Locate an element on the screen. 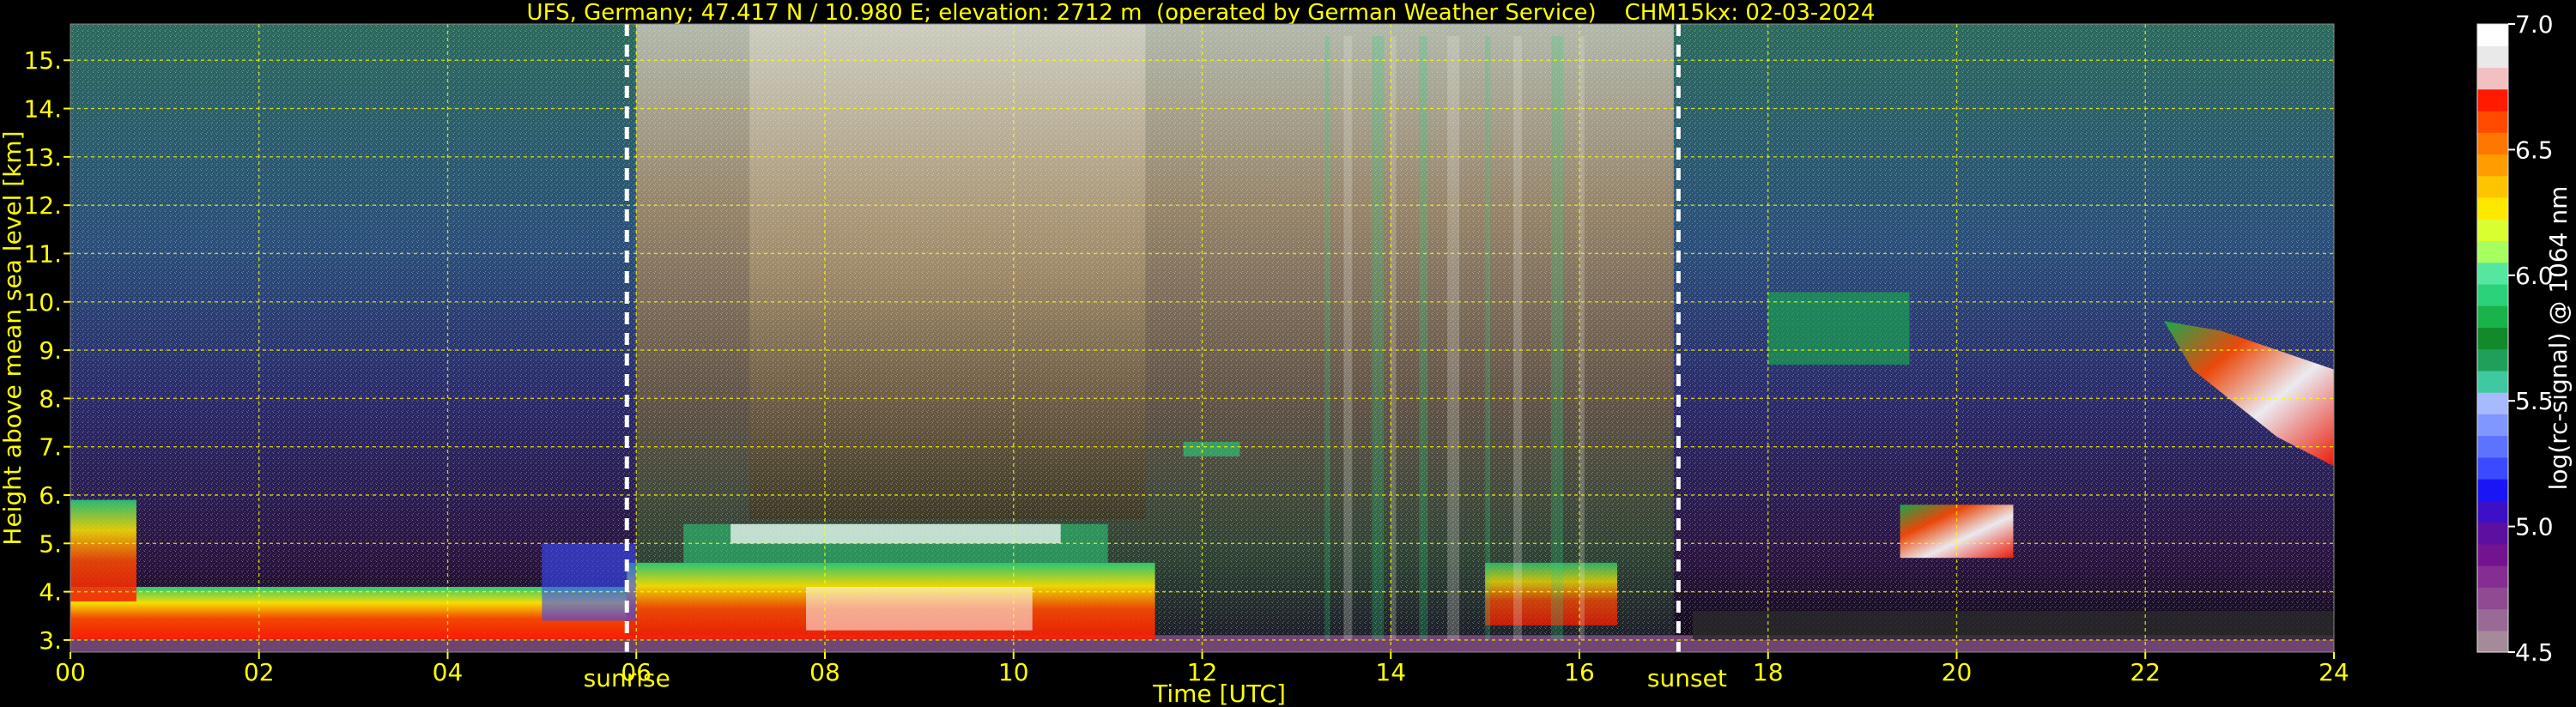 This screenshot has height=707, width=2576. x-tick-label: 16 is located at coordinates (1579, 672).